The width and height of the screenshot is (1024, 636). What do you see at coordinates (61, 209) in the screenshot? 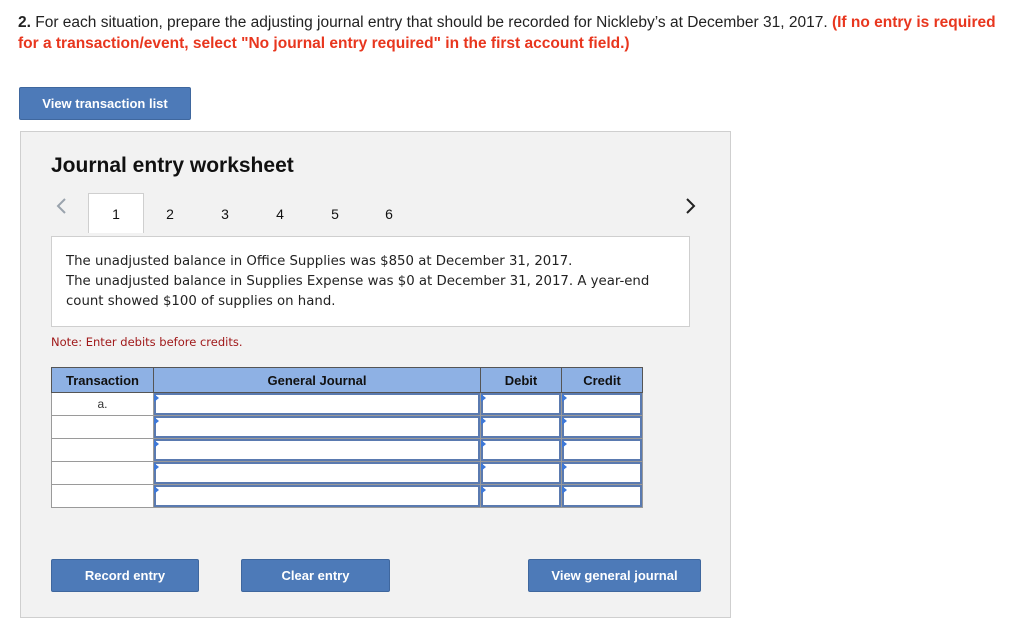
I see `chevron-left-icon` at bounding box center [61, 209].